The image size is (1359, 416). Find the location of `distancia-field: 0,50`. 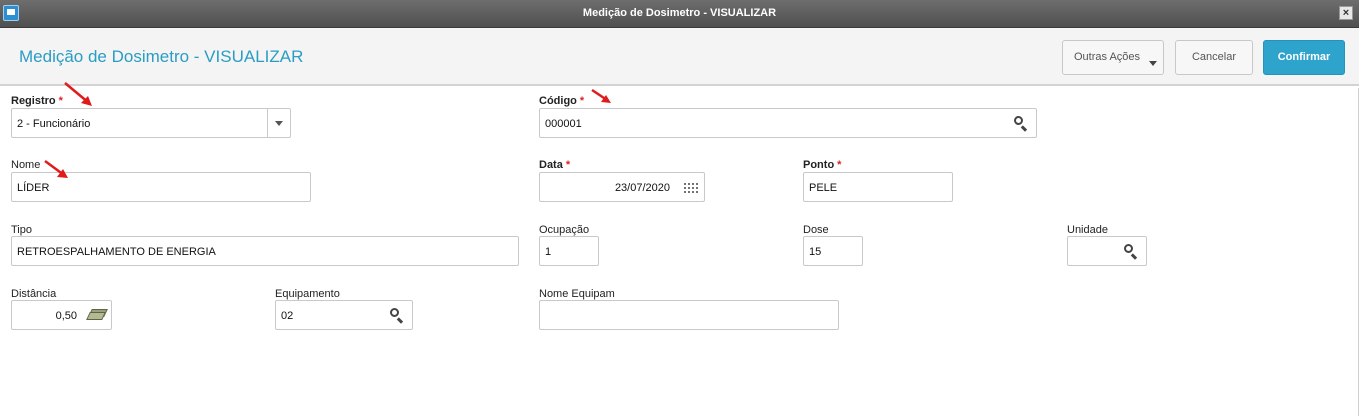

distancia-field: 0,50 is located at coordinates (61, 315).